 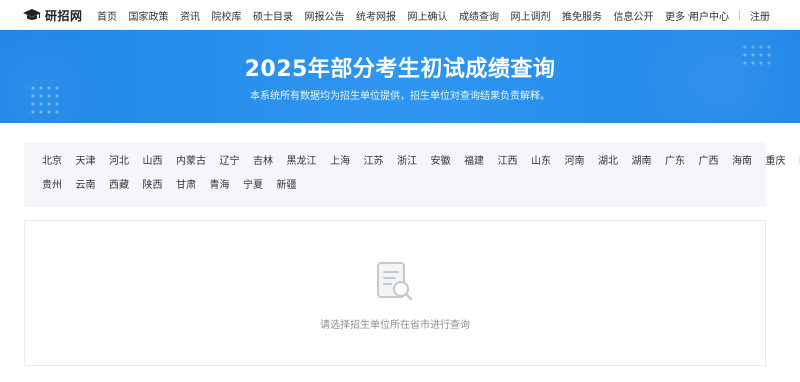 What do you see at coordinates (186, 186) in the screenshot?
I see `province-gansu: 甘肃` at bounding box center [186, 186].